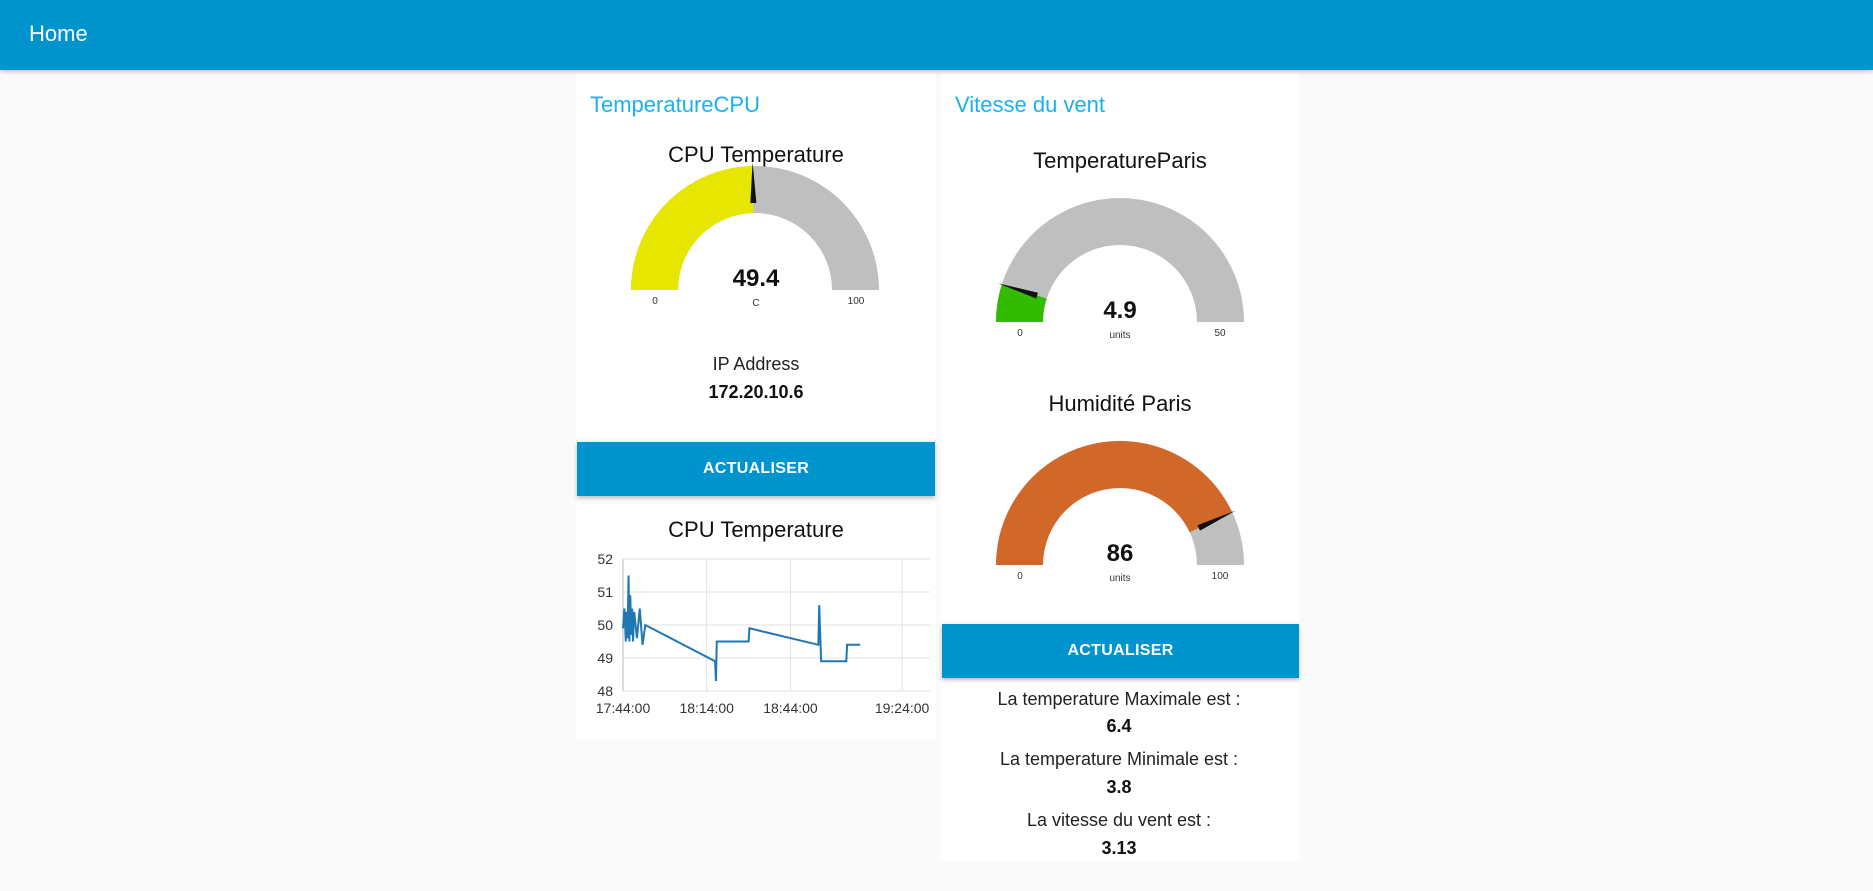  Describe the element at coordinates (756, 529) in the screenshot. I see `cpu-chart-title: CPU Temperature` at that location.